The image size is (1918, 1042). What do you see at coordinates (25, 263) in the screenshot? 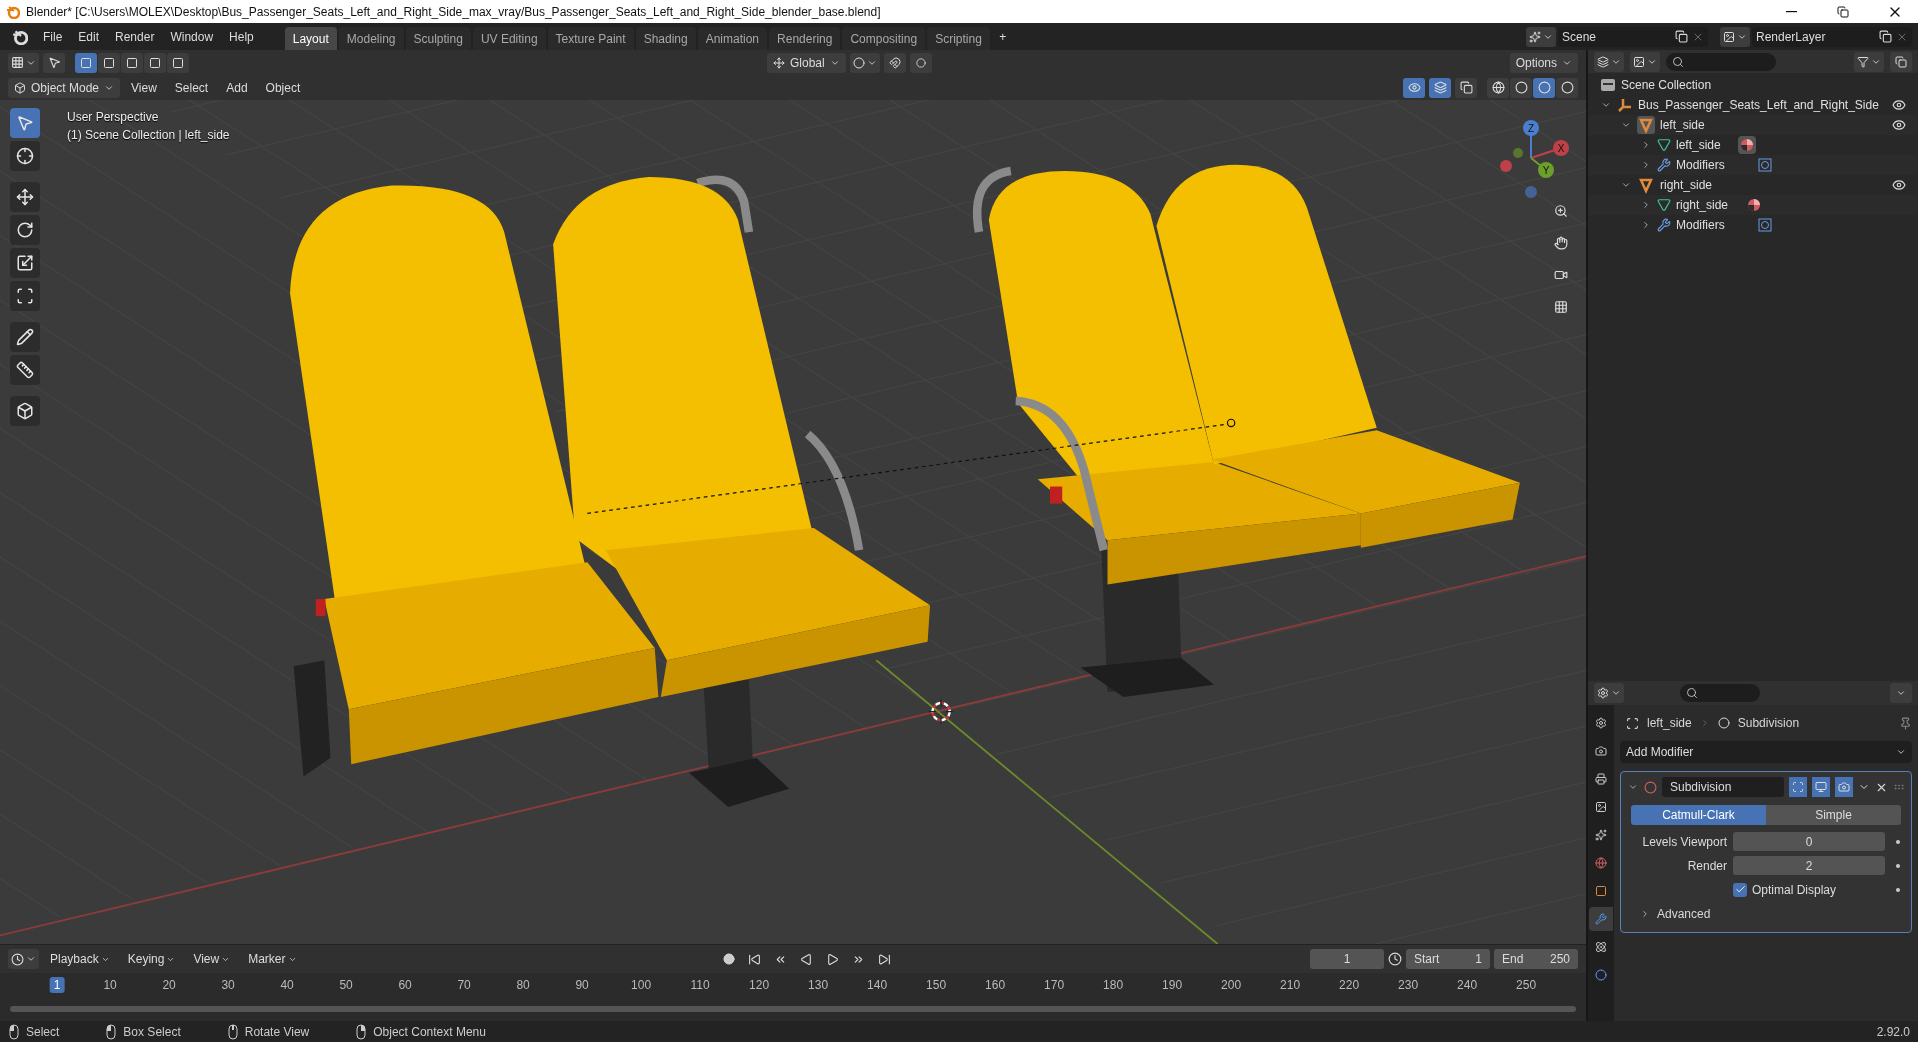
I see `scale-tool-button` at bounding box center [25, 263].